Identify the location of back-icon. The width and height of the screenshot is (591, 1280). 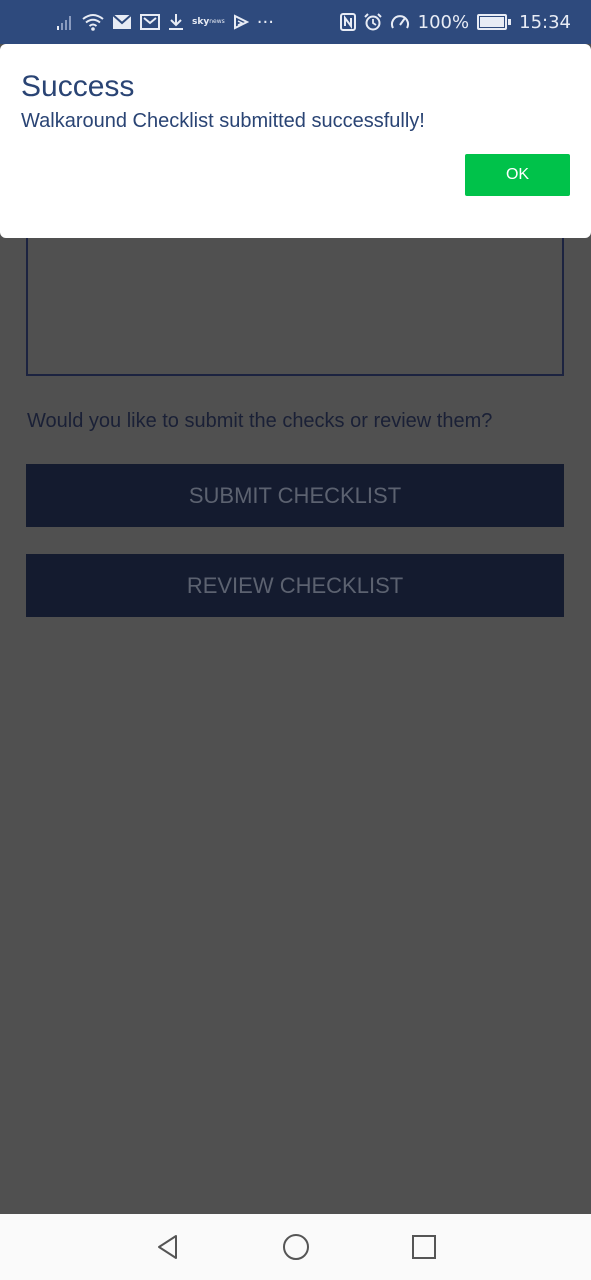
(168, 1247).